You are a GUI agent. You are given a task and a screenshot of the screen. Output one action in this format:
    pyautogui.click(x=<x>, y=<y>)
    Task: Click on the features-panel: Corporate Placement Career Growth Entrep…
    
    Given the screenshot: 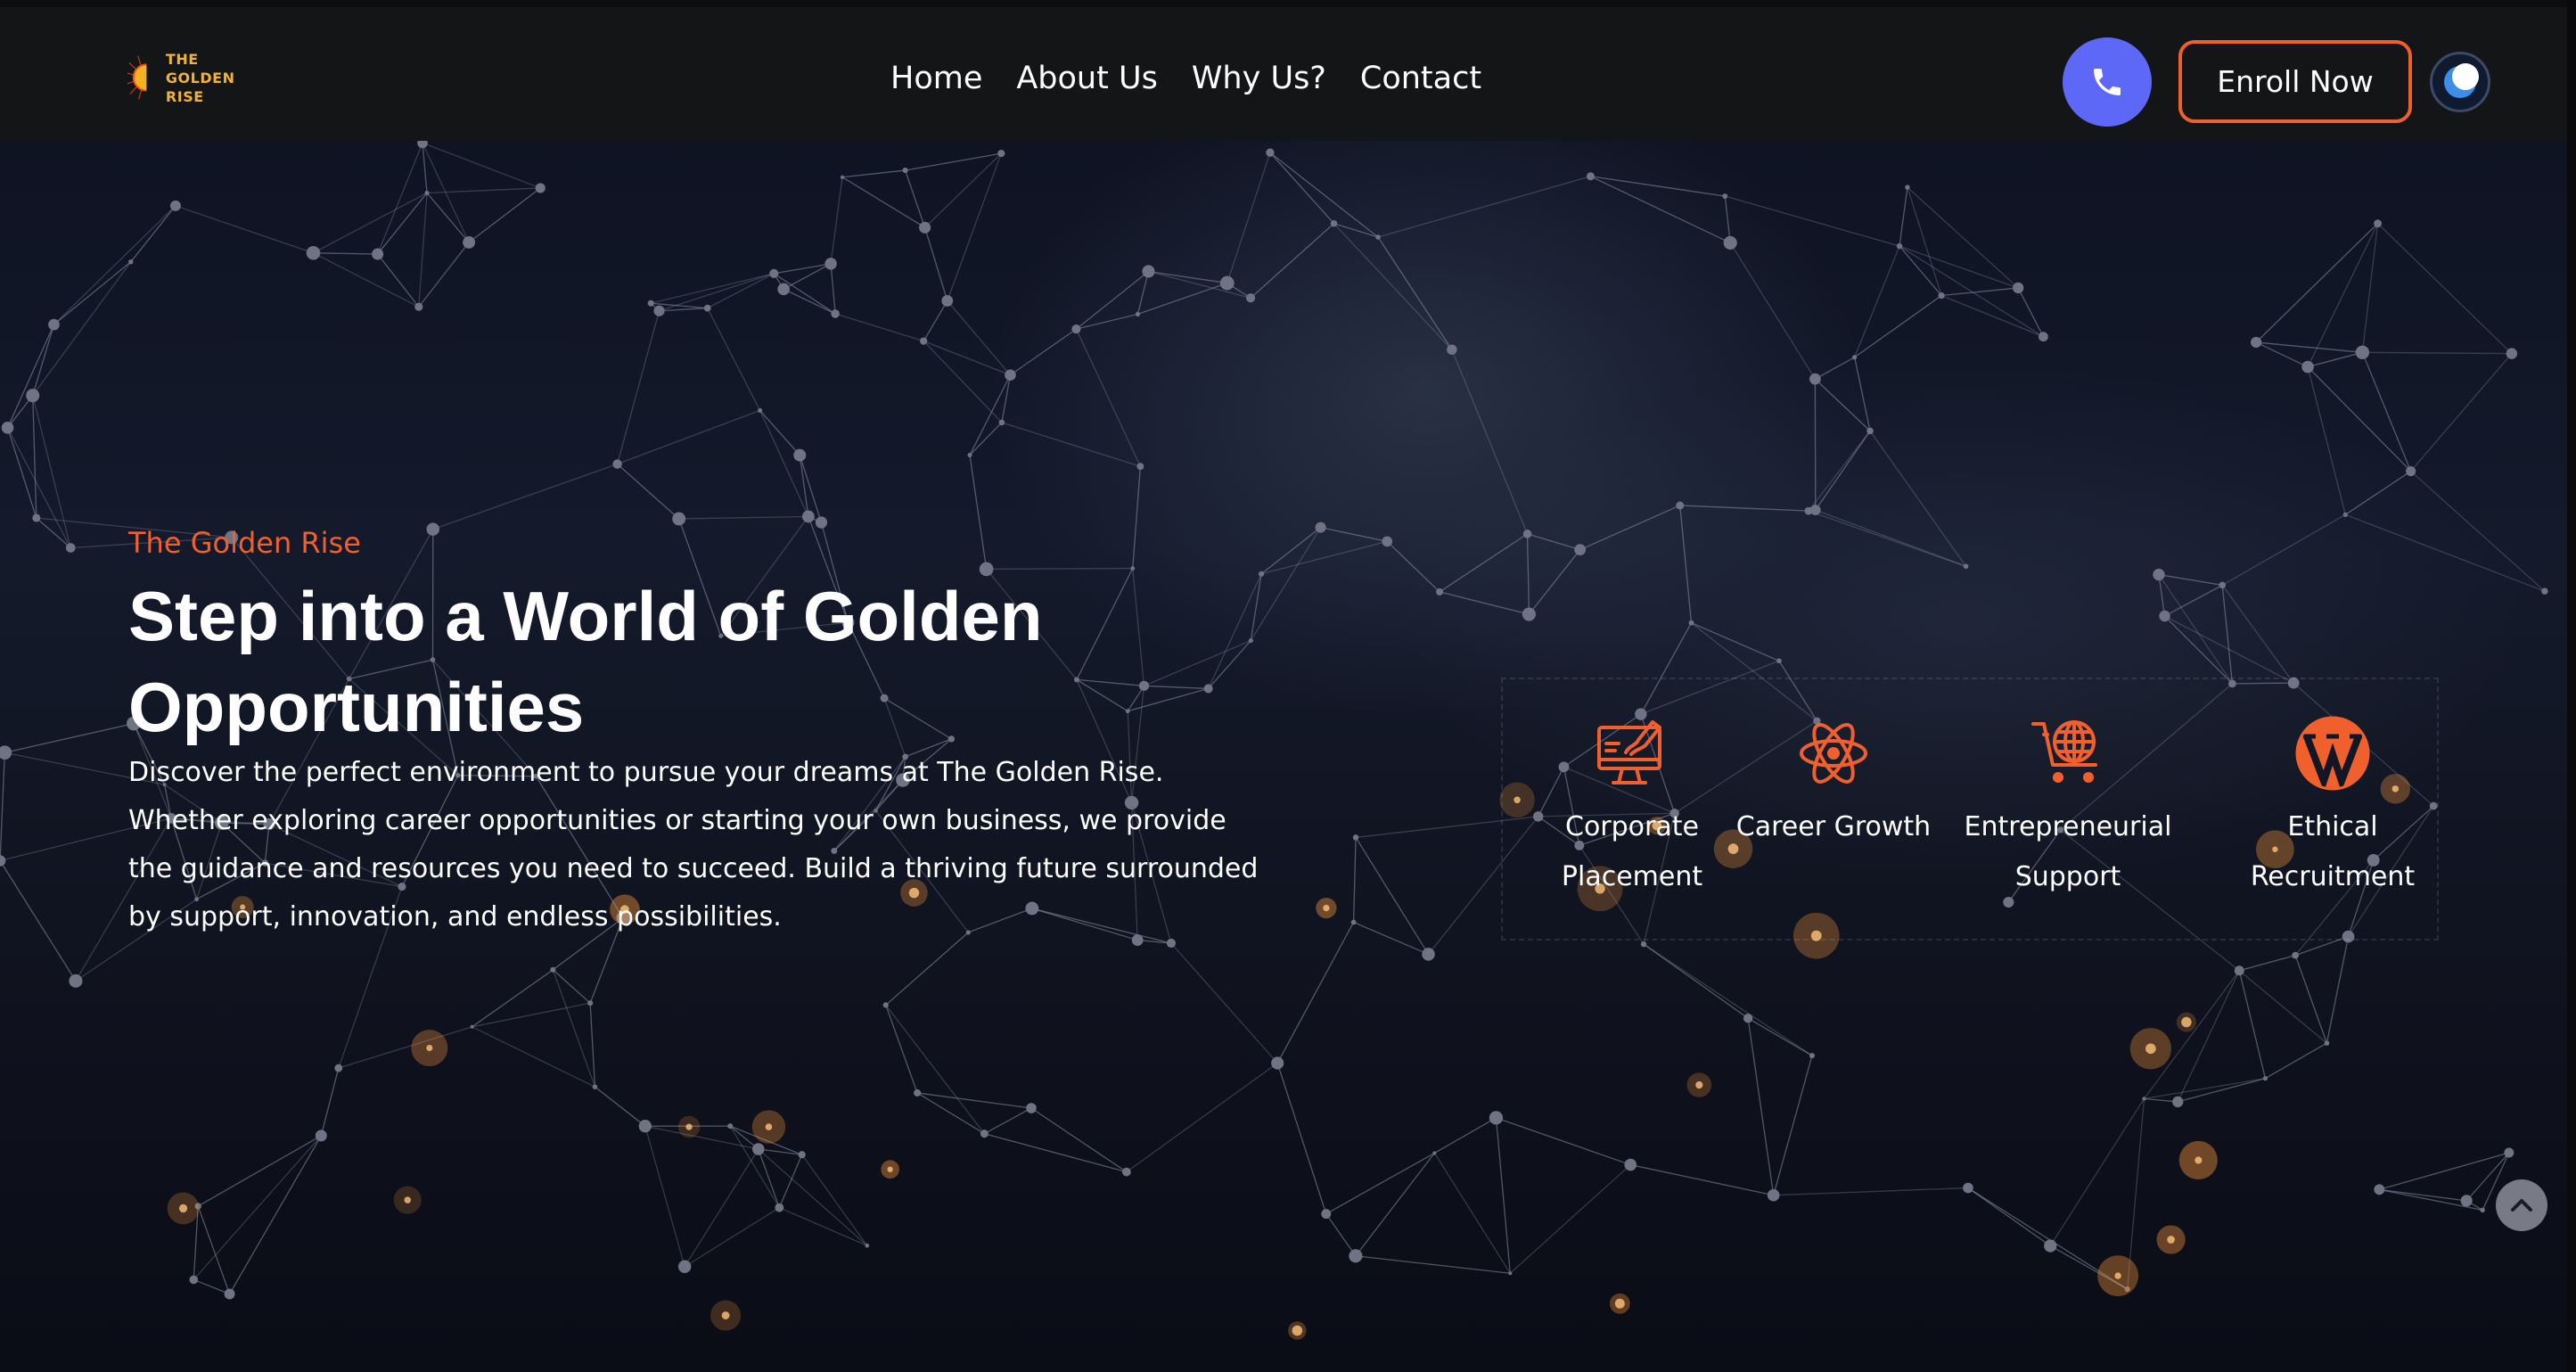 What is the action you would take?
    pyautogui.click(x=1970, y=809)
    